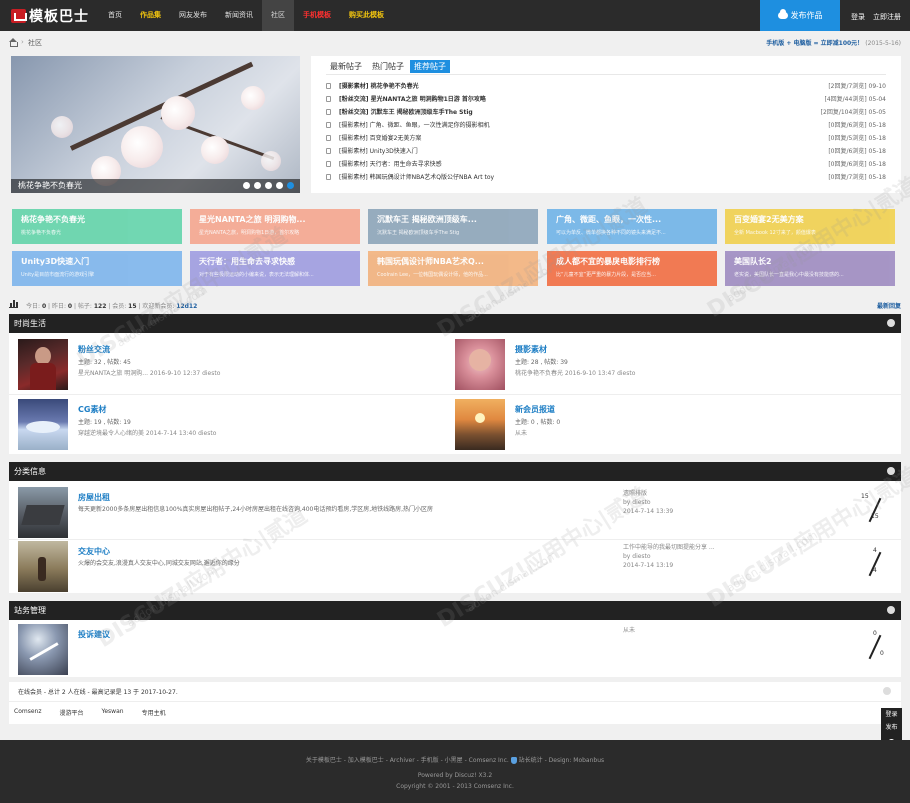 The image size is (910, 803). Describe the element at coordinates (142, 147) in the screenshot. I see `blossom` at that location.